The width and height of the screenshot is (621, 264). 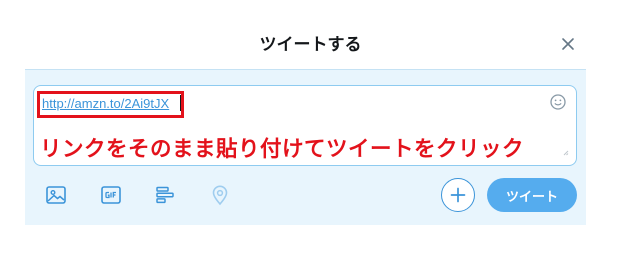 I want to click on location-icon, so click(x=220, y=195).